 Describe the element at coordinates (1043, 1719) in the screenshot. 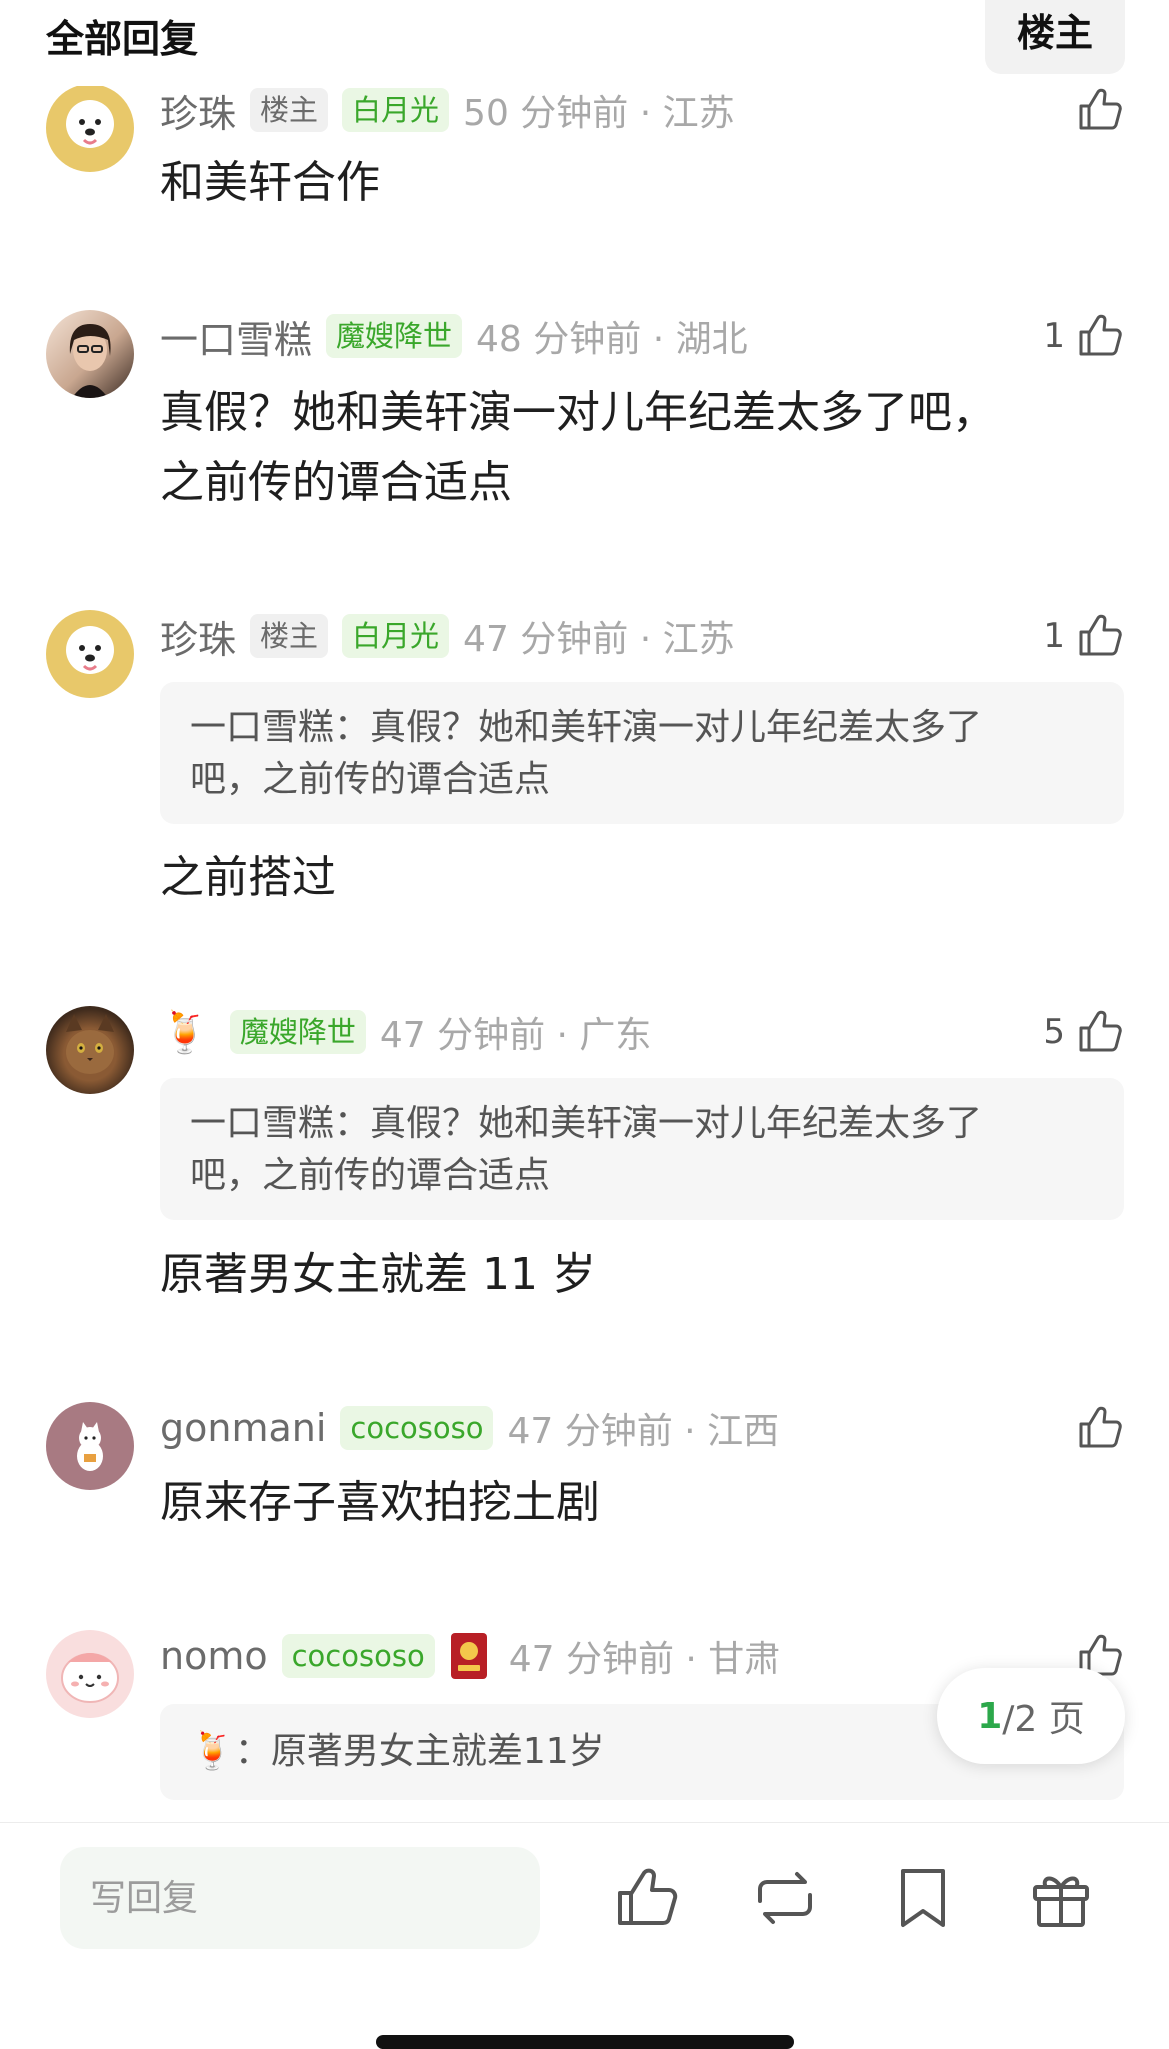

I see `total-pages: /2 页` at that location.